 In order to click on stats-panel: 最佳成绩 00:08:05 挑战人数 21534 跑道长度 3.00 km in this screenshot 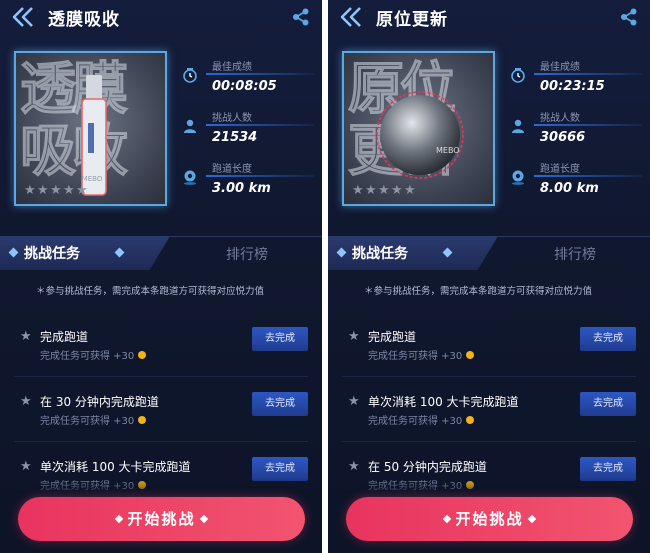, I will do `click(248, 131)`.